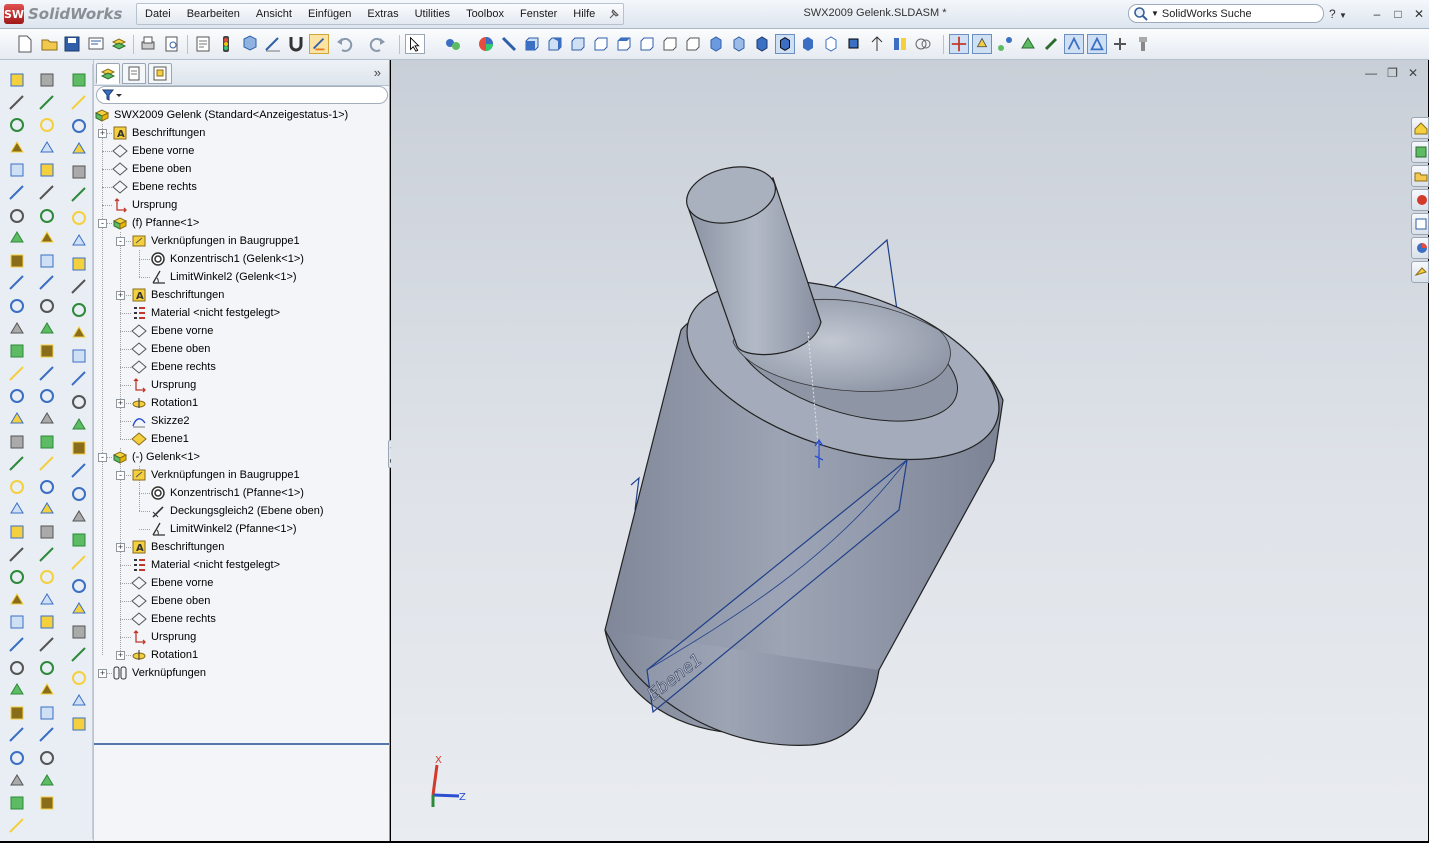  What do you see at coordinates (1051, 44) in the screenshot?
I see `smart-fasteners-icon` at bounding box center [1051, 44].